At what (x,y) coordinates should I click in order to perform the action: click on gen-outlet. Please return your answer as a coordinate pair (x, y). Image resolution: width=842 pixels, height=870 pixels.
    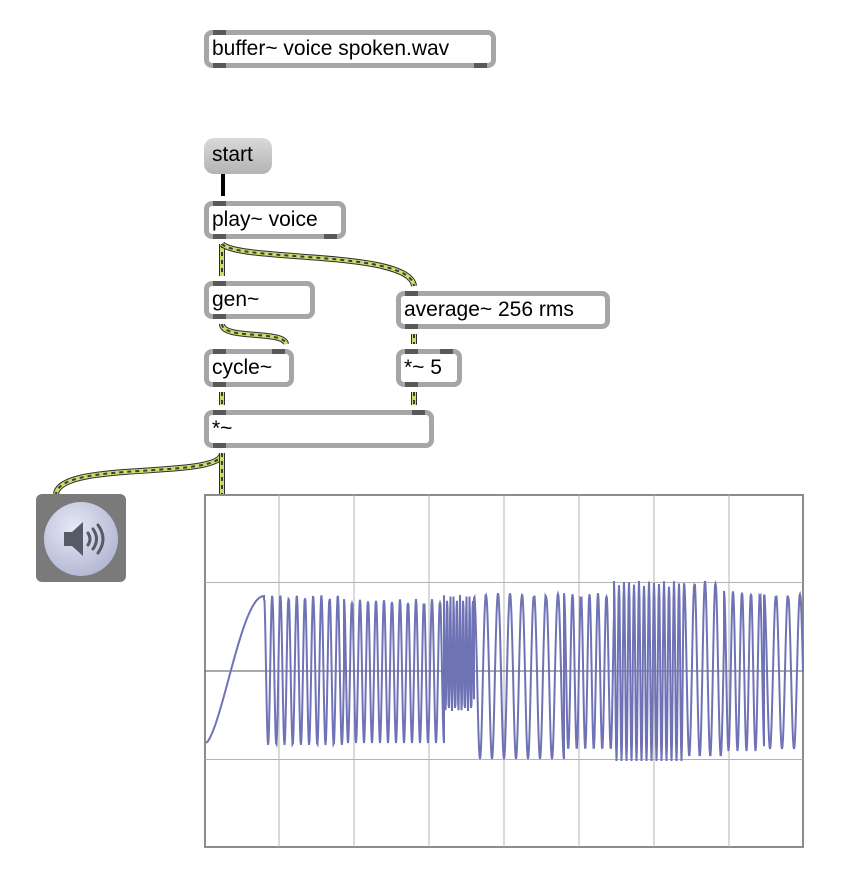
    Looking at the image, I should click on (219, 316).